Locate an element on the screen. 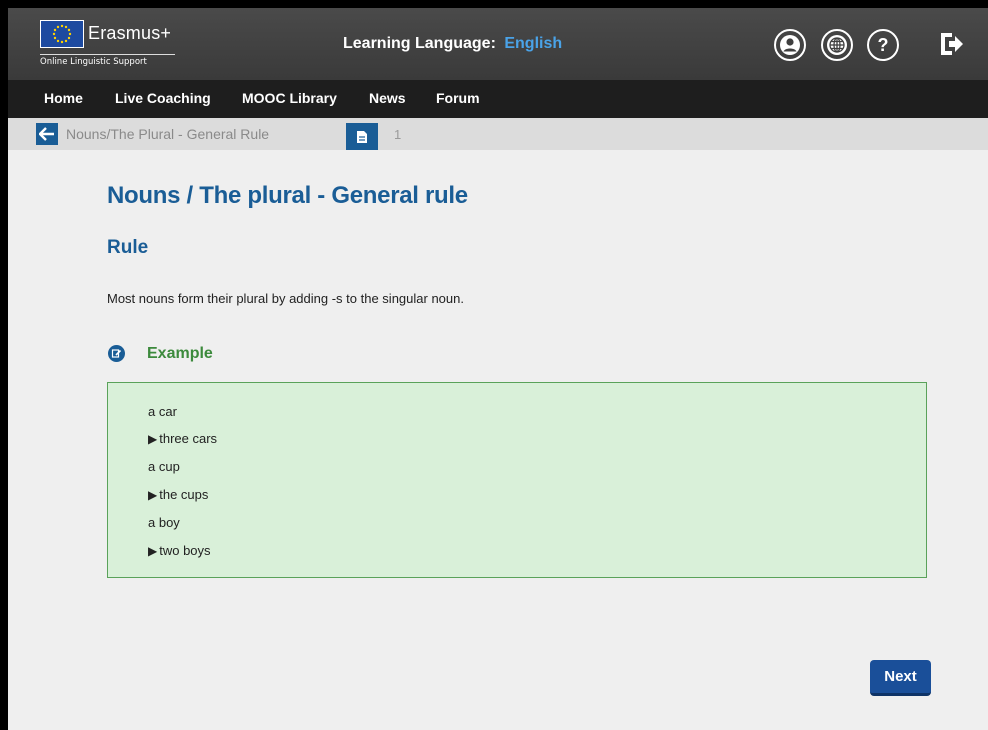 The width and height of the screenshot is (988, 730). example-line-text: a boy is located at coordinates (164, 522).